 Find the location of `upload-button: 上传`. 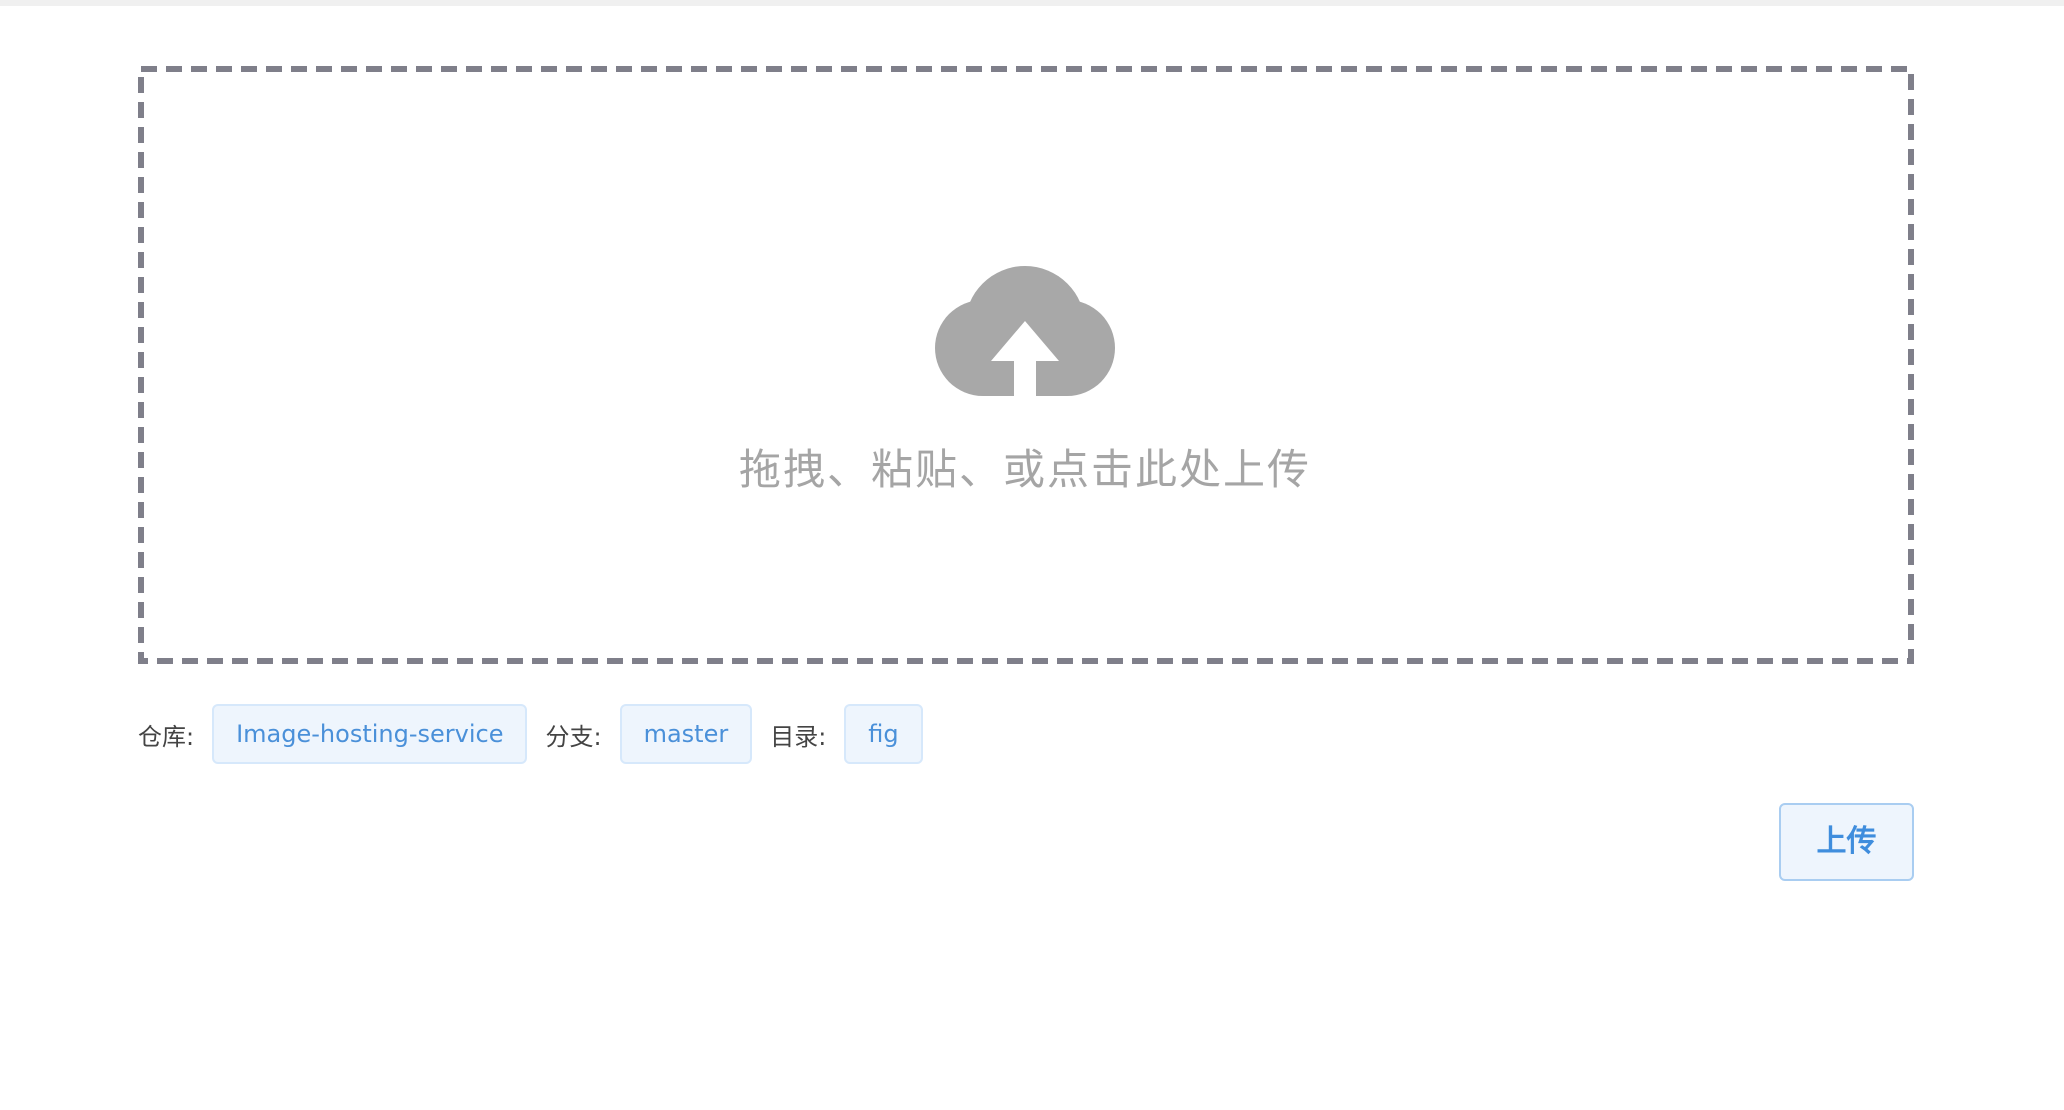

upload-button: 上传 is located at coordinates (1846, 842).